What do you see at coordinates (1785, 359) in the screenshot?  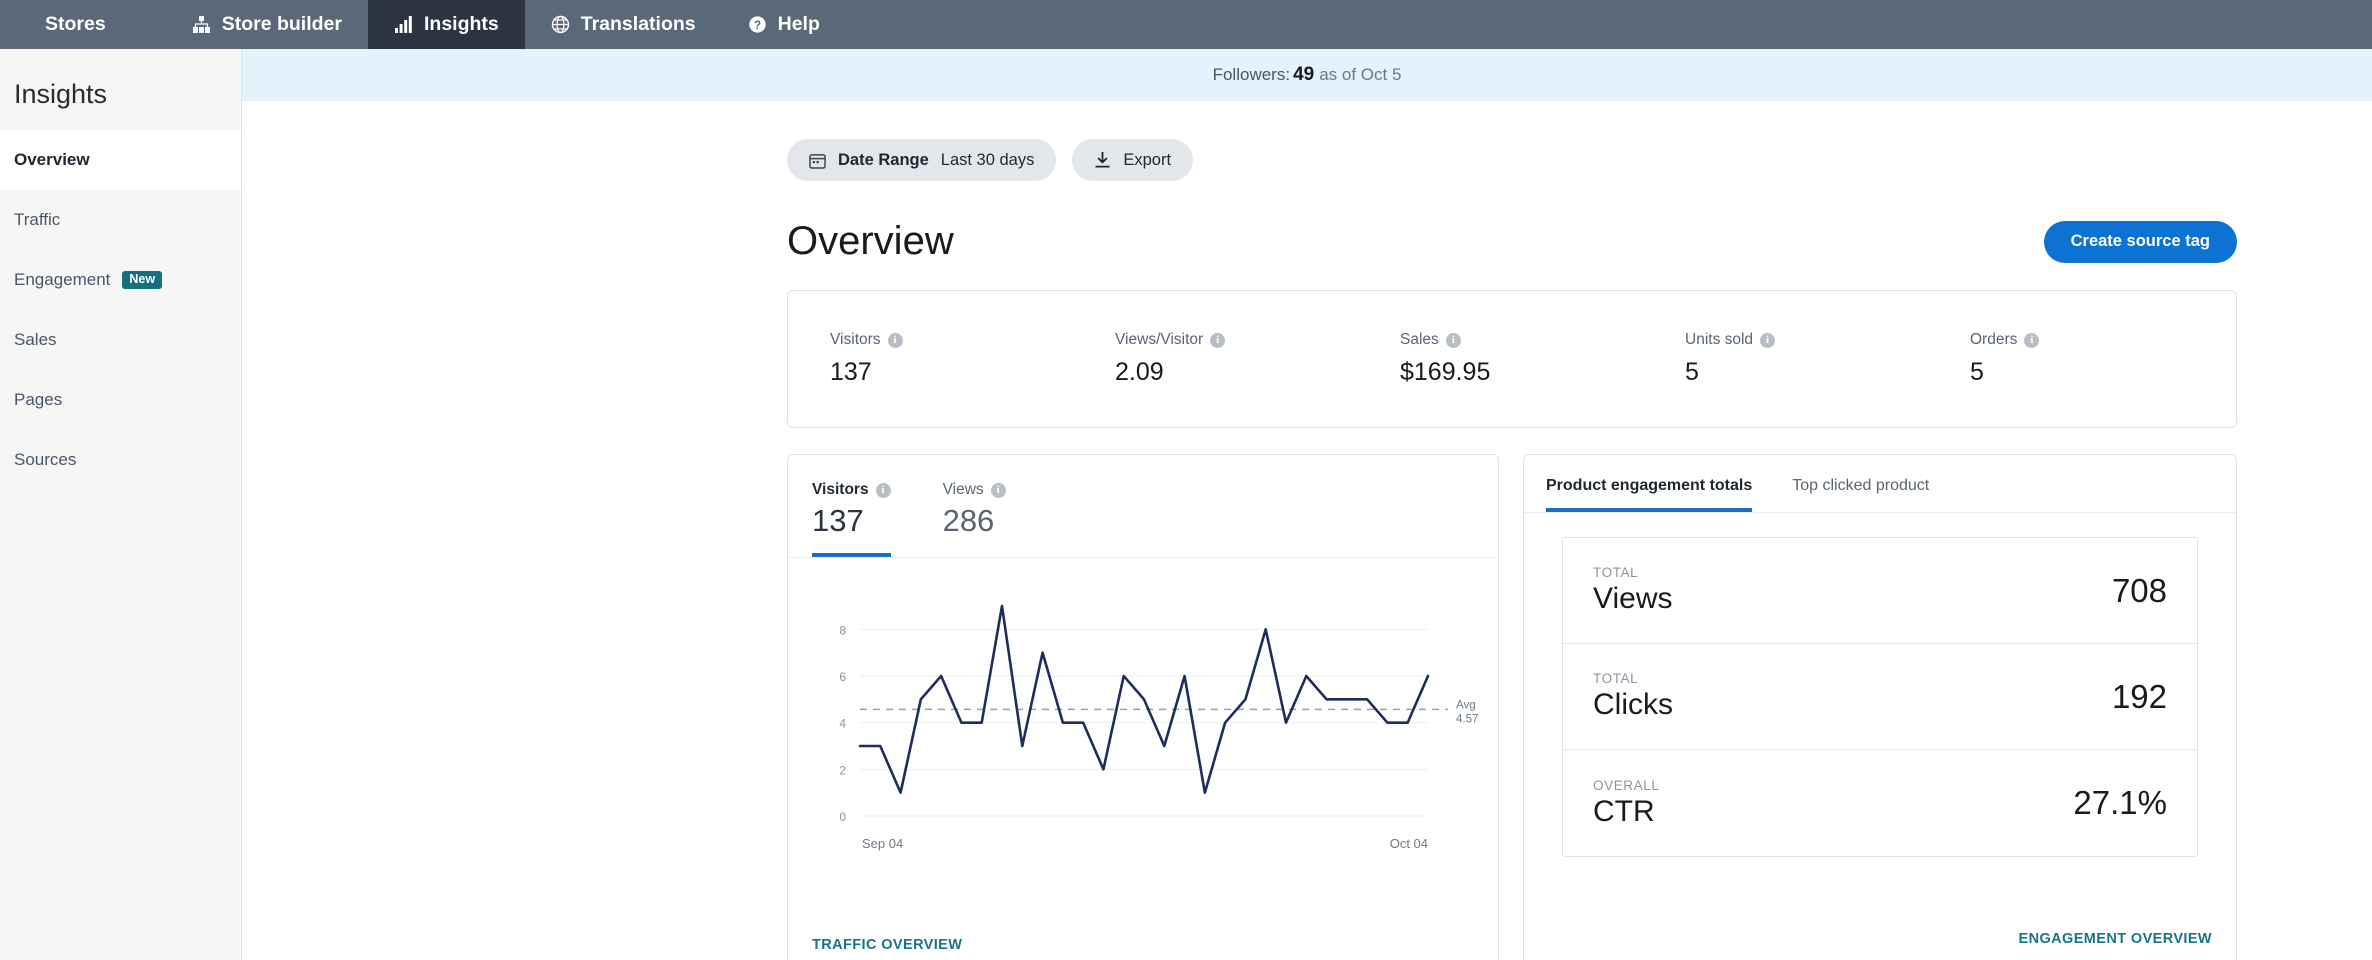 I see `kpi-units-sold: Units sold i 5` at bounding box center [1785, 359].